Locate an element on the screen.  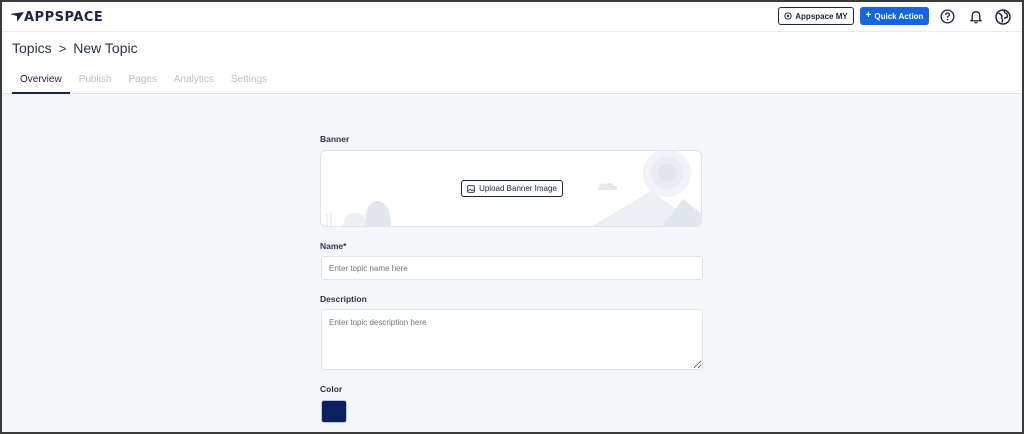
appspace-logo: APPSPACE is located at coordinates (56, 17).